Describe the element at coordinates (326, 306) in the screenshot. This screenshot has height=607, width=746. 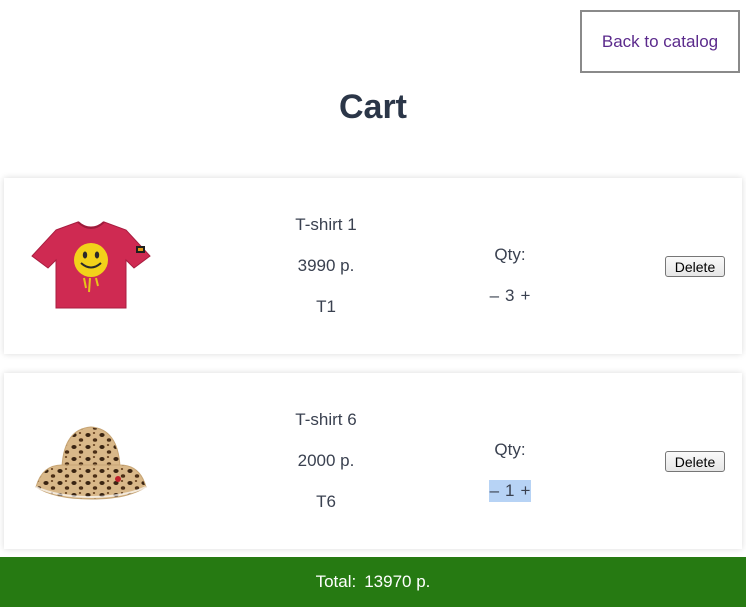
I see `item-code: T1` at that location.